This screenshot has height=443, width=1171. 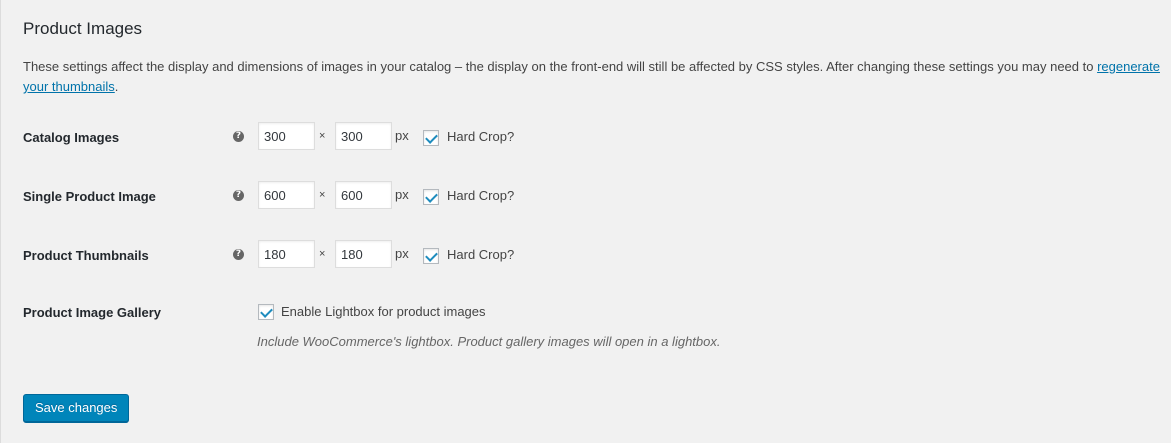 What do you see at coordinates (92, 312) in the screenshot?
I see `product-image-gallery-label: Product Image Gallery` at bounding box center [92, 312].